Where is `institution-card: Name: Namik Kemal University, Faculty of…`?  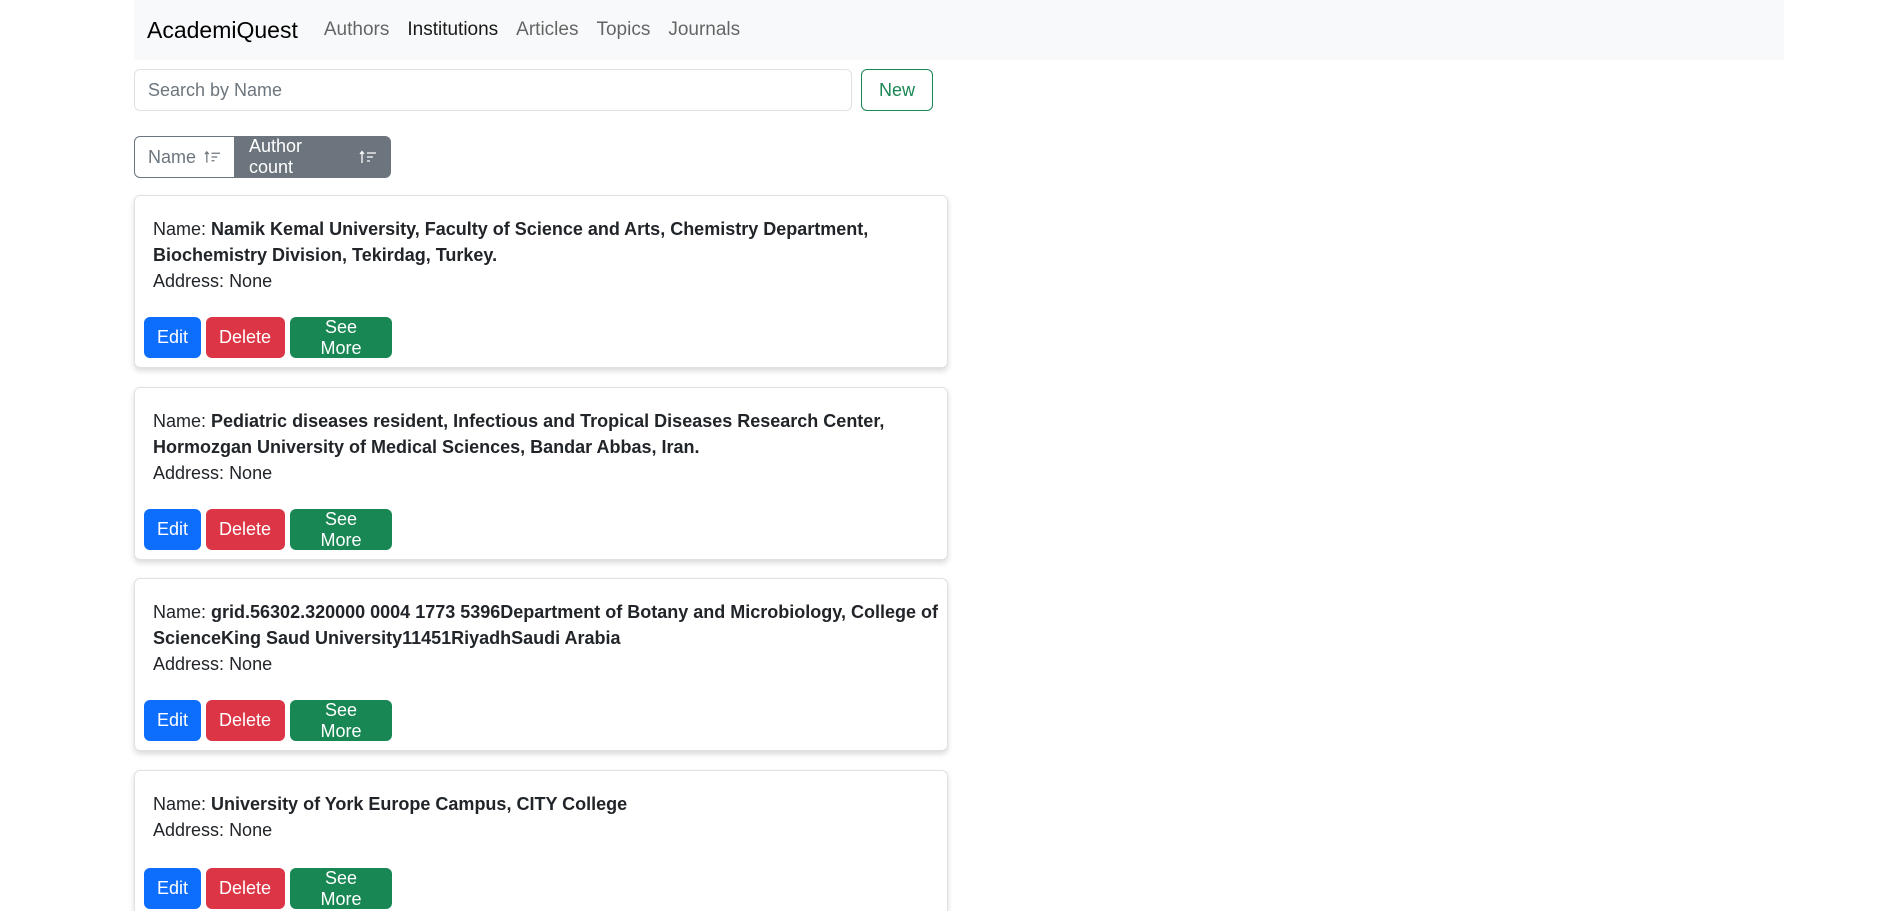 institution-card: Name: Namik Kemal University, Faculty of… is located at coordinates (541, 281).